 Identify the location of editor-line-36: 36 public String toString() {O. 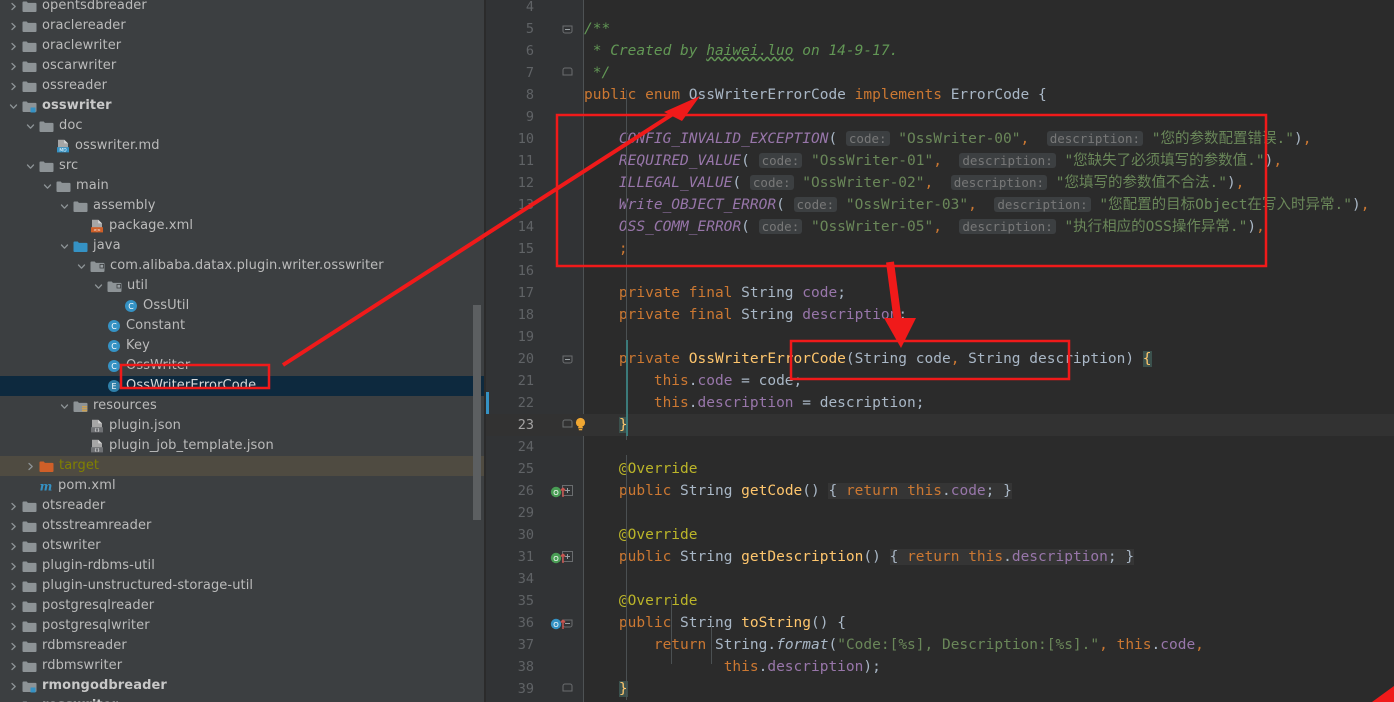
(940, 623).